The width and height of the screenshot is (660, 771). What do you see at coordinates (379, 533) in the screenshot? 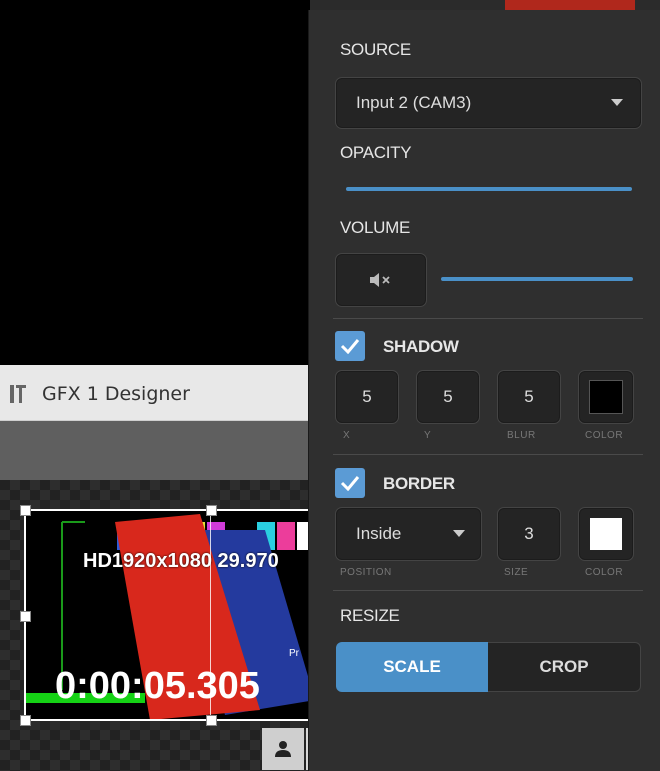
I see `border-position-value: Inside` at bounding box center [379, 533].